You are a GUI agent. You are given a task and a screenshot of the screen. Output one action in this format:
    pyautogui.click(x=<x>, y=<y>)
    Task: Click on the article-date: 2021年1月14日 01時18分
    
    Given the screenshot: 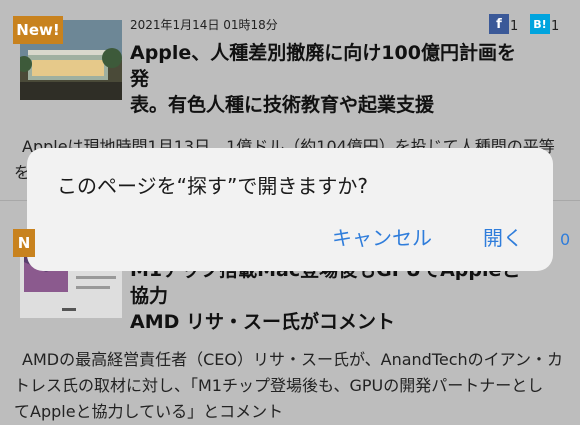 What is the action you would take?
    pyautogui.click(x=204, y=25)
    